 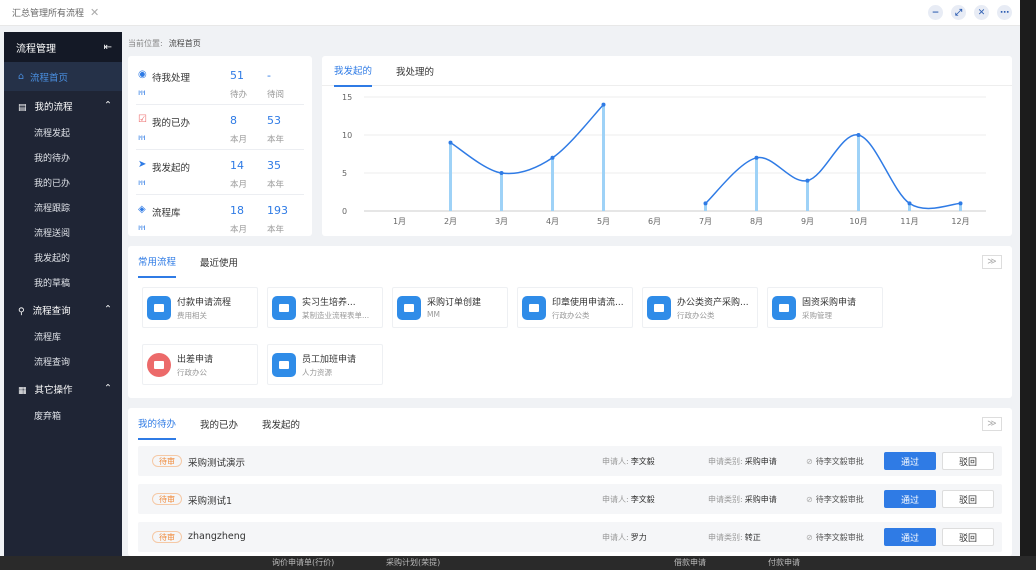 What do you see at coordinates (958, 12) in the screenshot?
I see `restore-icon: ⤢` at bounding box center [958, 12].